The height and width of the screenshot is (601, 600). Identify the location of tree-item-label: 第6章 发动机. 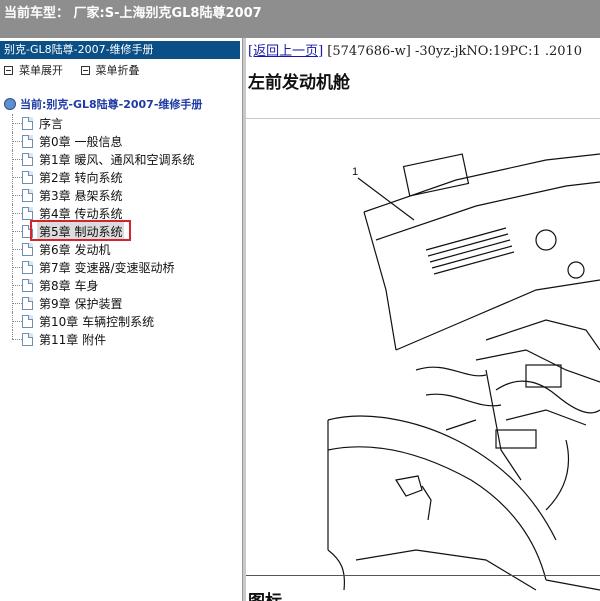
(75, 249).